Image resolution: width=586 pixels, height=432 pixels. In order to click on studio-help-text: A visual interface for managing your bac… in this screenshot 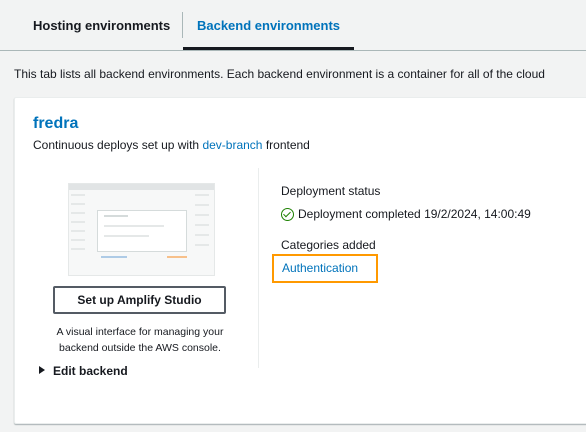, I will do `click(140, 340)`.